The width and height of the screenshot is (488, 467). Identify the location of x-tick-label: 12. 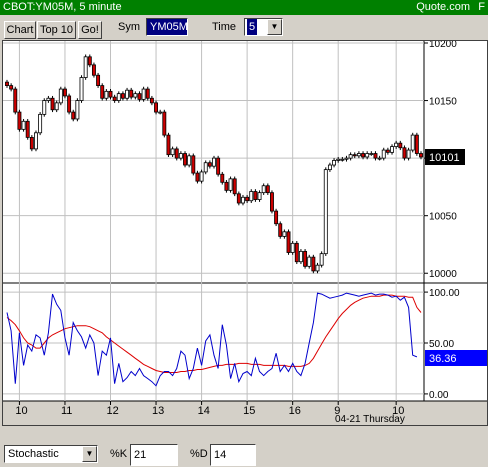
(113, 411).